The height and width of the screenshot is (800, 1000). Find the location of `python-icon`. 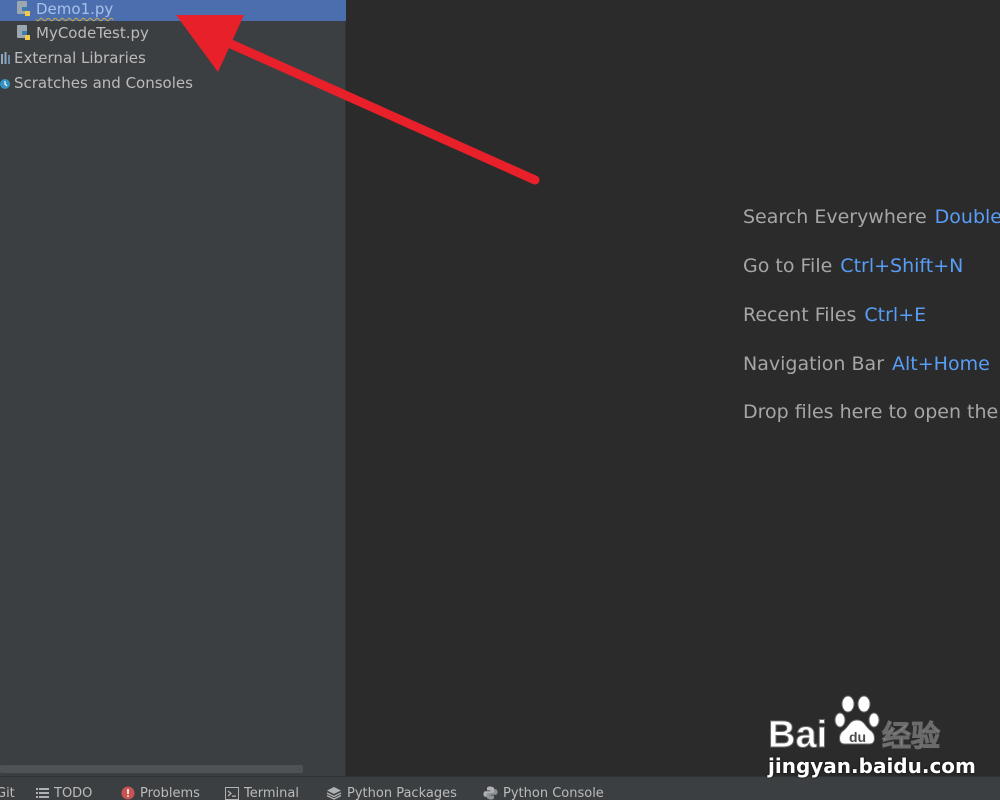

python-icon is located at coordinates (490, 793).